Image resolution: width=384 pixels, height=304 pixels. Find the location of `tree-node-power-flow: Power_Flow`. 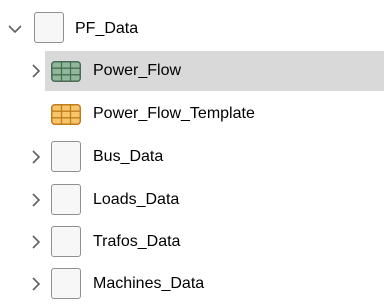

tree-node-power-flow: Power_Flow is located at coordinates (192, 71).